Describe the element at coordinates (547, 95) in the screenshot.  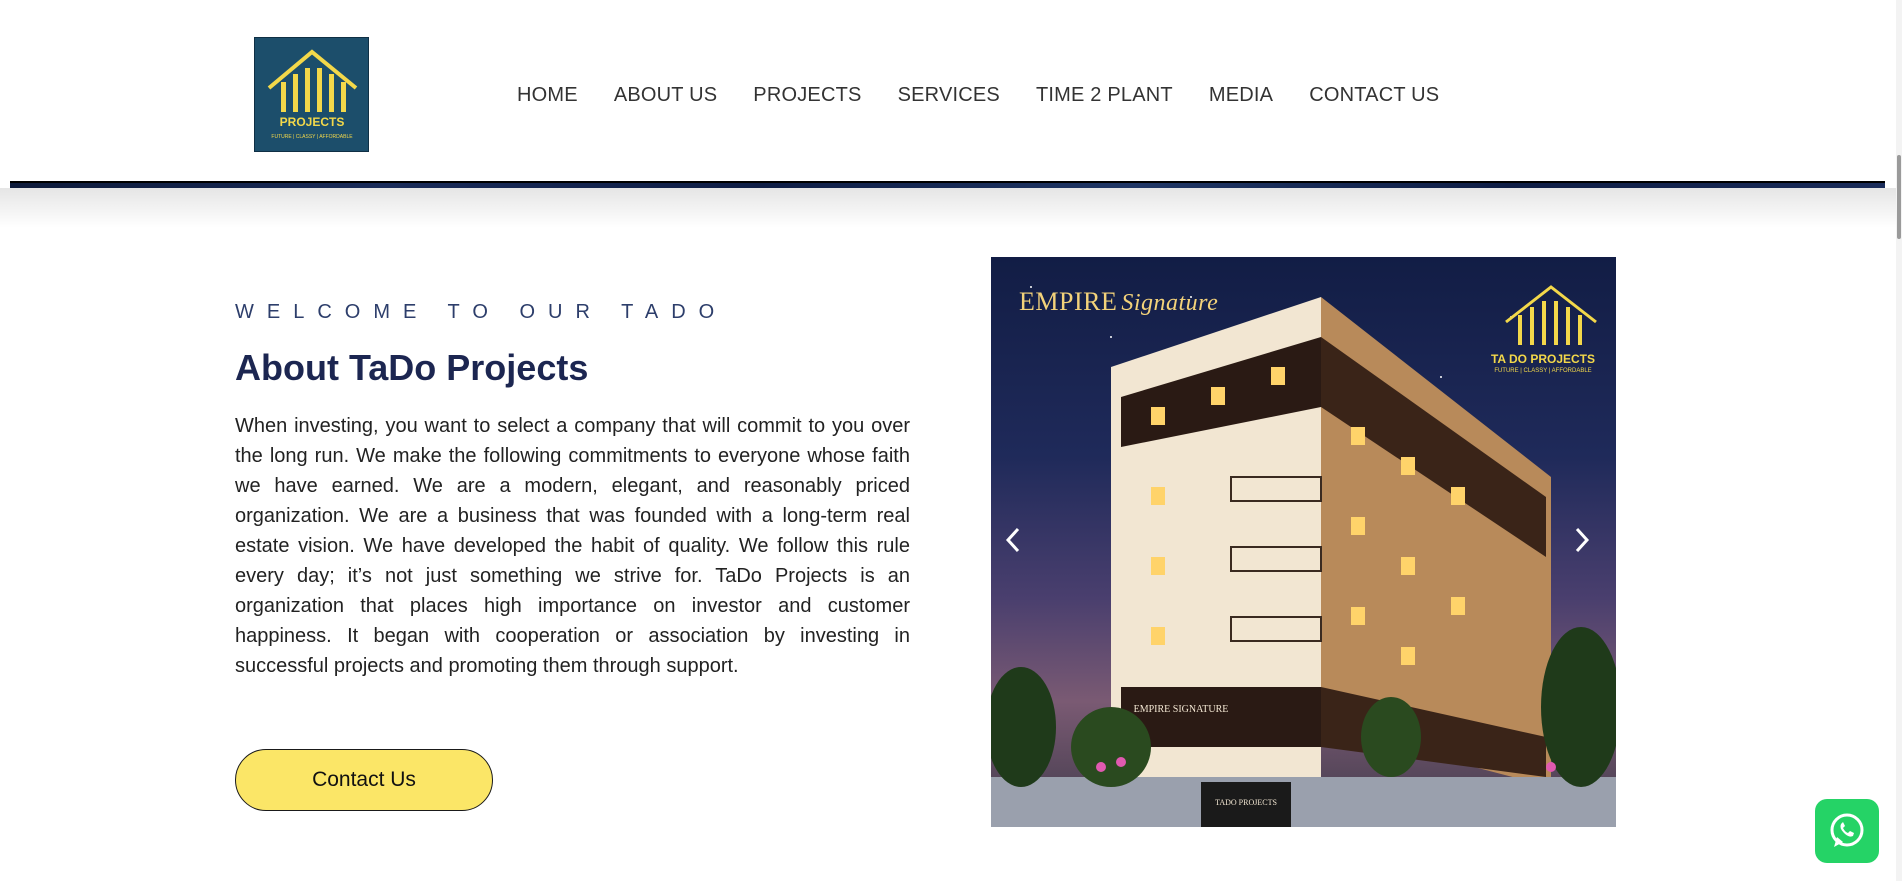
I see `nav-item-home: HOME` at that location.